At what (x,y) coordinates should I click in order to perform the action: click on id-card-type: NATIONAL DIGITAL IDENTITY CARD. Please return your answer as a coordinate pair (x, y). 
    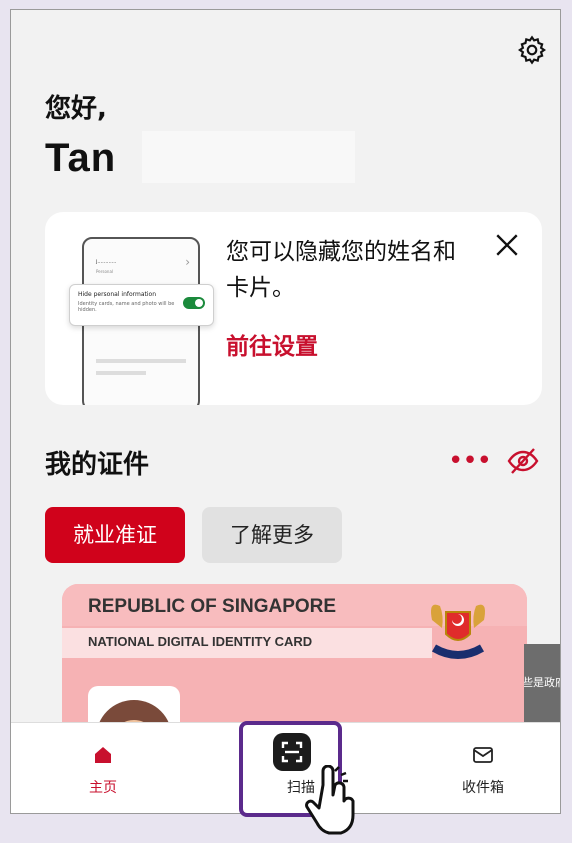
    Looking at the image, I should click on (200, 641).